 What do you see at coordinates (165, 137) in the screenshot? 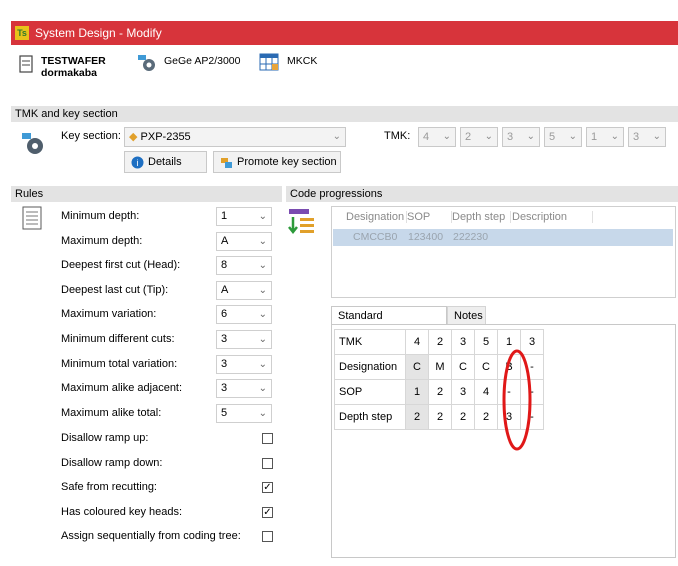
I see `key-section-value: PXP-2355` at bounding box center [165, 137].